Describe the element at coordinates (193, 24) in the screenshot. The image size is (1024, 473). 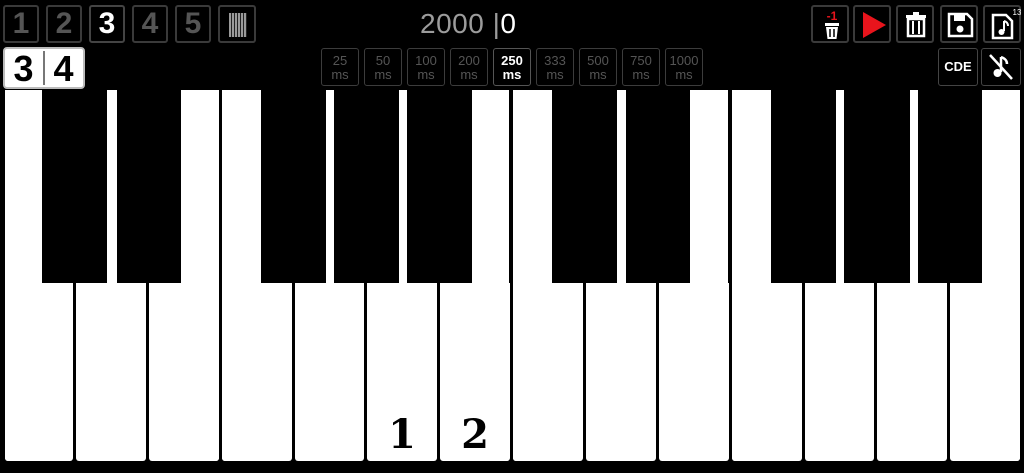
I see `octave-button-5: 5` at that location.